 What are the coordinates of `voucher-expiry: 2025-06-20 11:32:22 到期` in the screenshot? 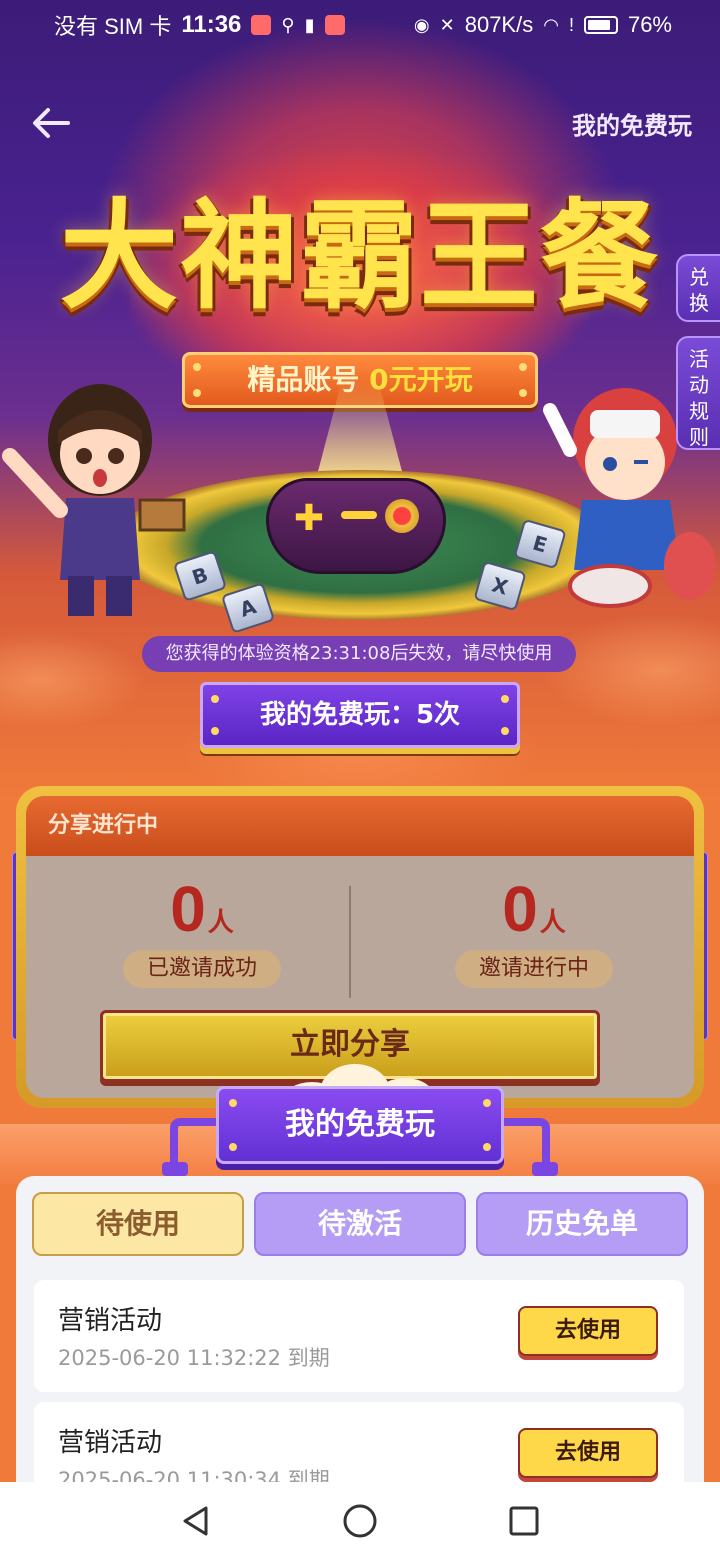 It's located at (194, 1358).